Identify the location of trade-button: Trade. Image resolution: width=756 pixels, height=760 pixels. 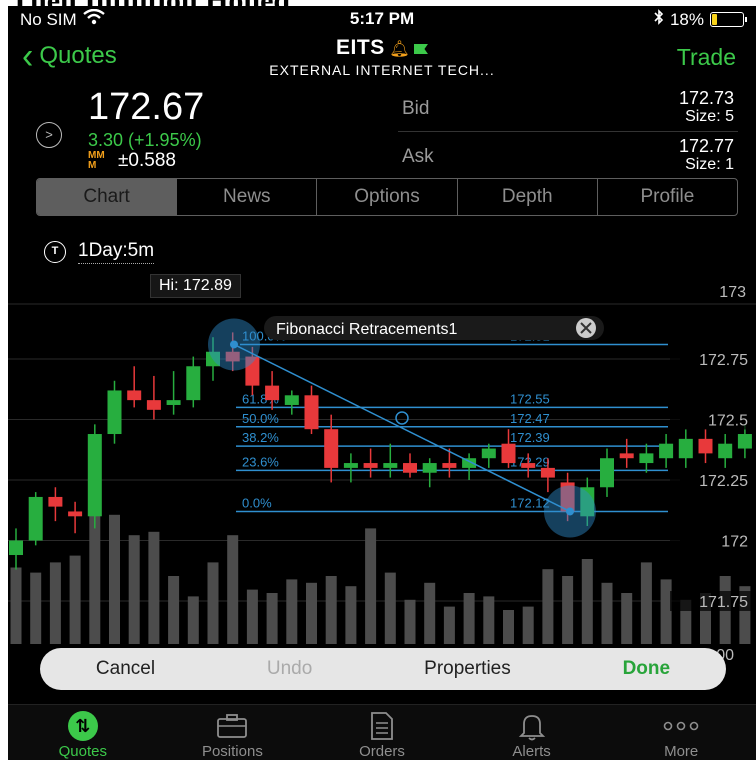
(706, 57).